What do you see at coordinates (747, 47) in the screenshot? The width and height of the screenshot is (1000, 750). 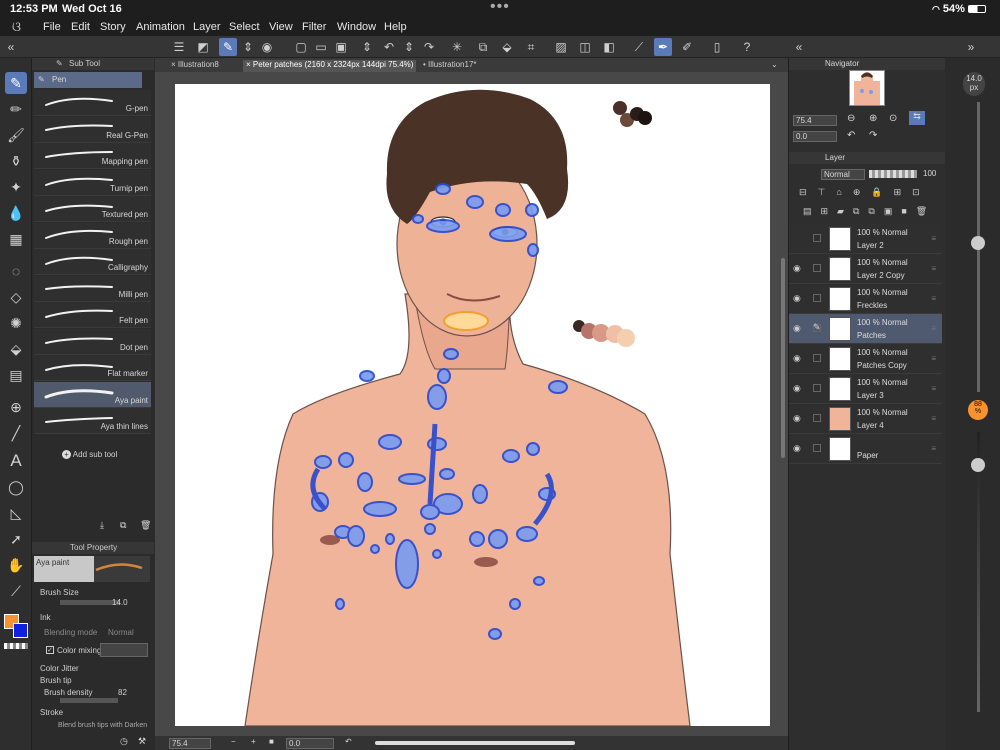 I see `help-icon: ?` at bounding box center [747, 47].